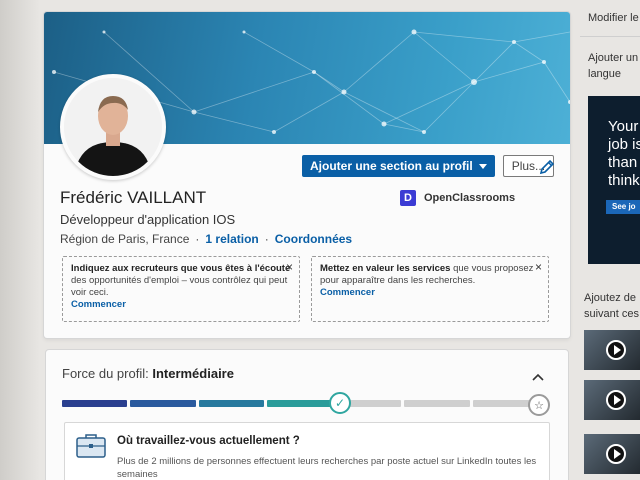  I want to click on person-photo-icon, so click(113, 127).